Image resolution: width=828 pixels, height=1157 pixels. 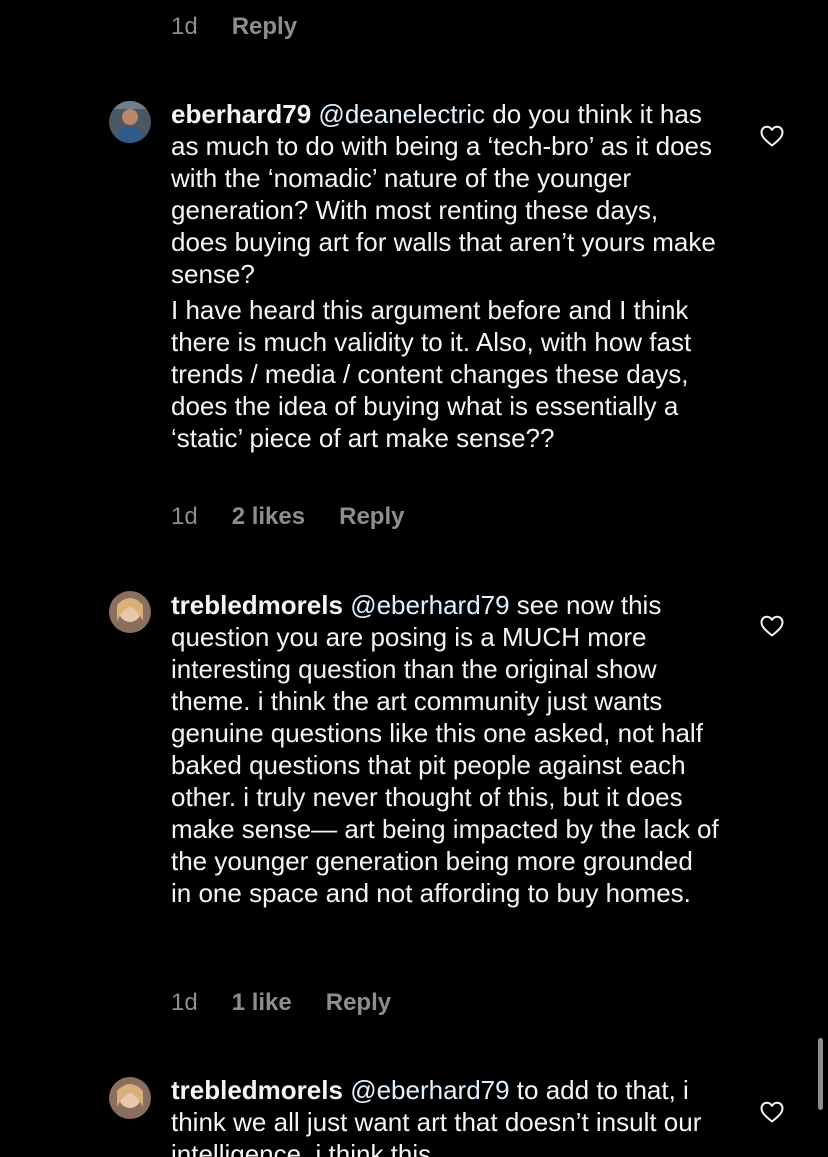 I want to click on comment-meta-row: 1d 1 like Reply, so click(x=281, y=1003).